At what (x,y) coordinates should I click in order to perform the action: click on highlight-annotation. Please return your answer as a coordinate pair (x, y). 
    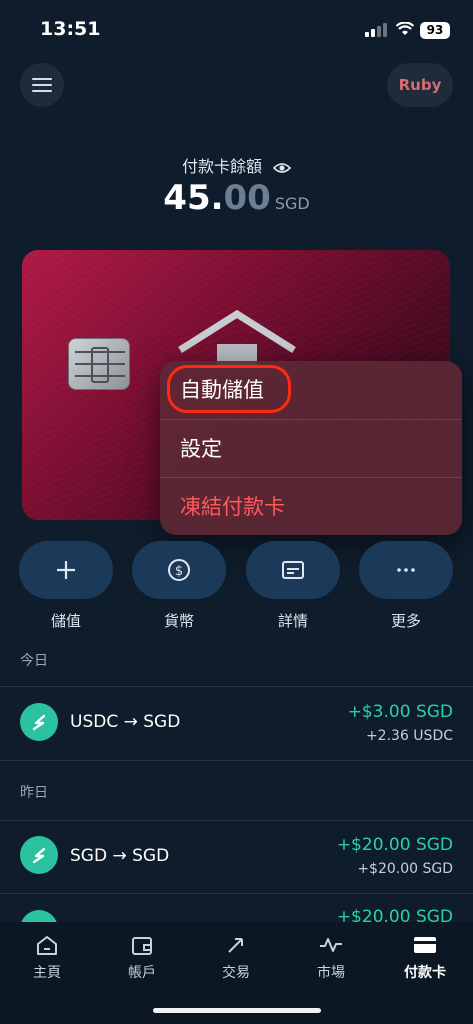
    Looking at the image, I should click on (229, 389).